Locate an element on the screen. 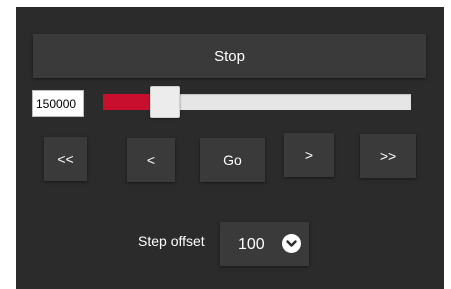  position-input is located at coordinates (58, 103).